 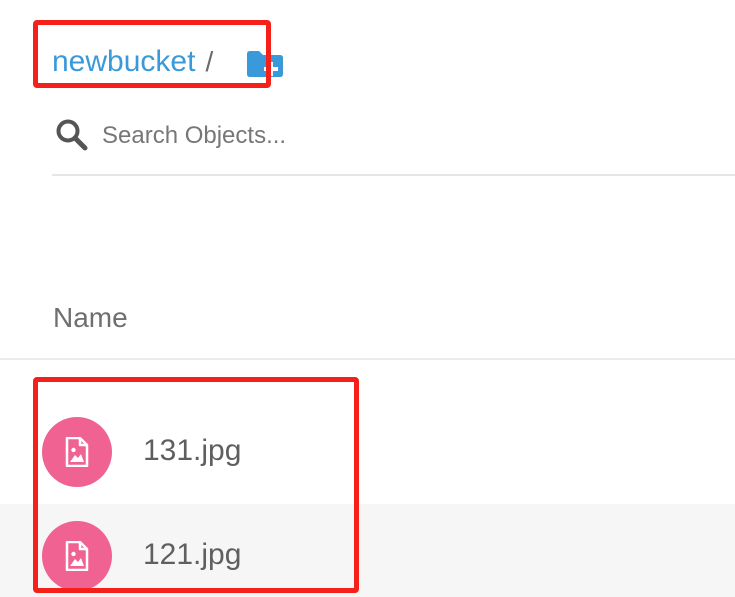 I want to click on search-bar, so click(x=393, y=144).